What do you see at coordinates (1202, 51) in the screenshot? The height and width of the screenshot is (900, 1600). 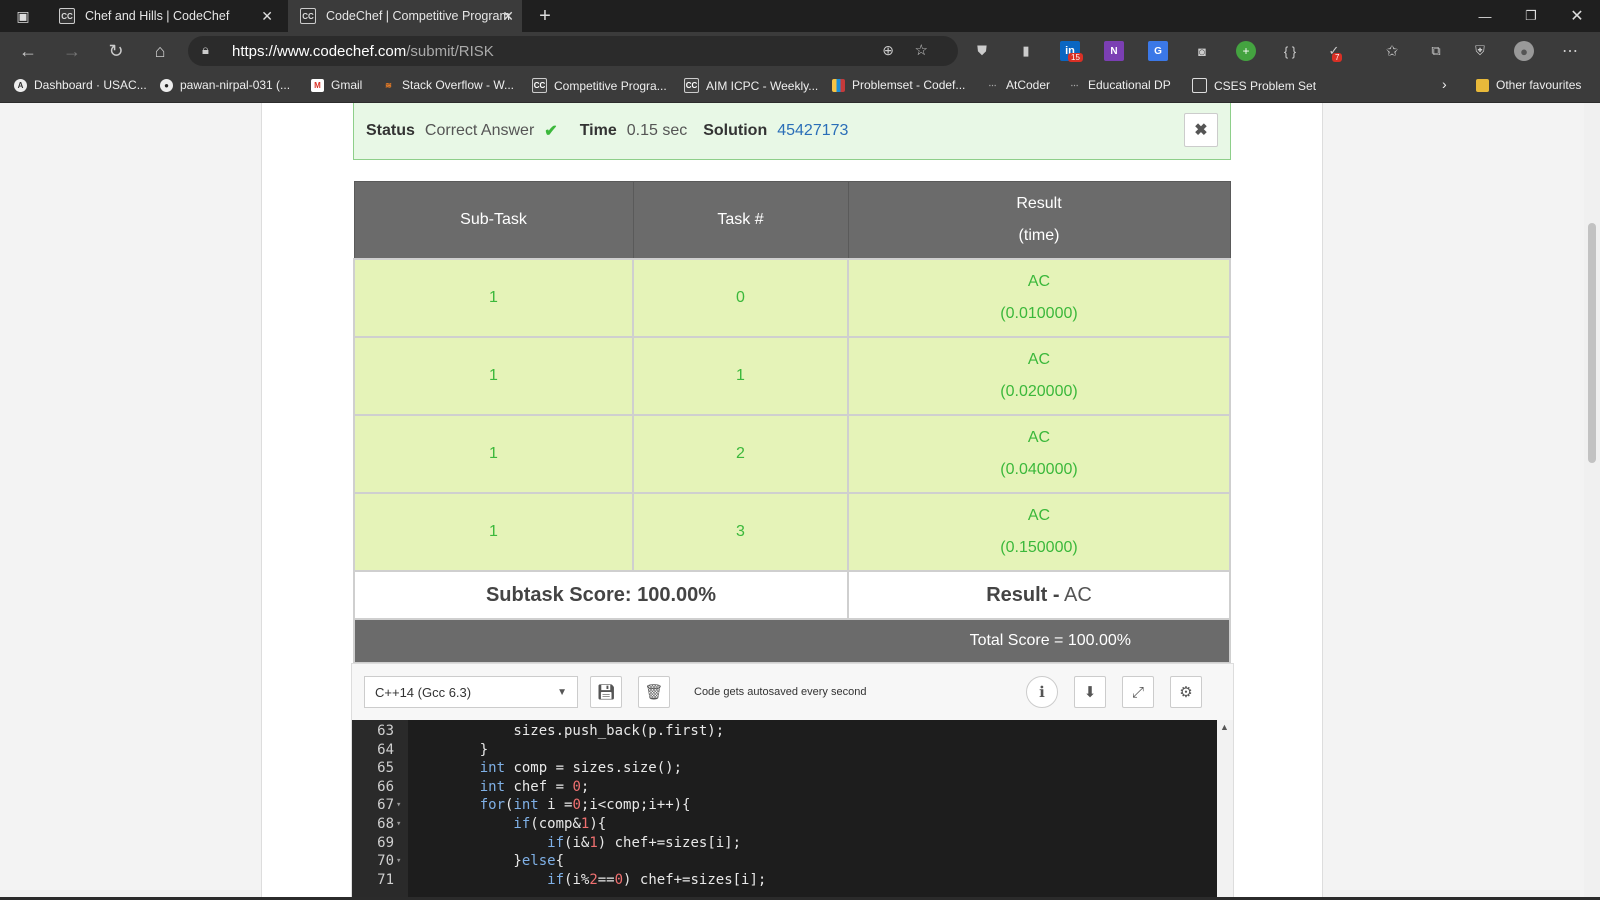 I see `camera-extension-icon: ◙` at bounding box center [1202, 51].